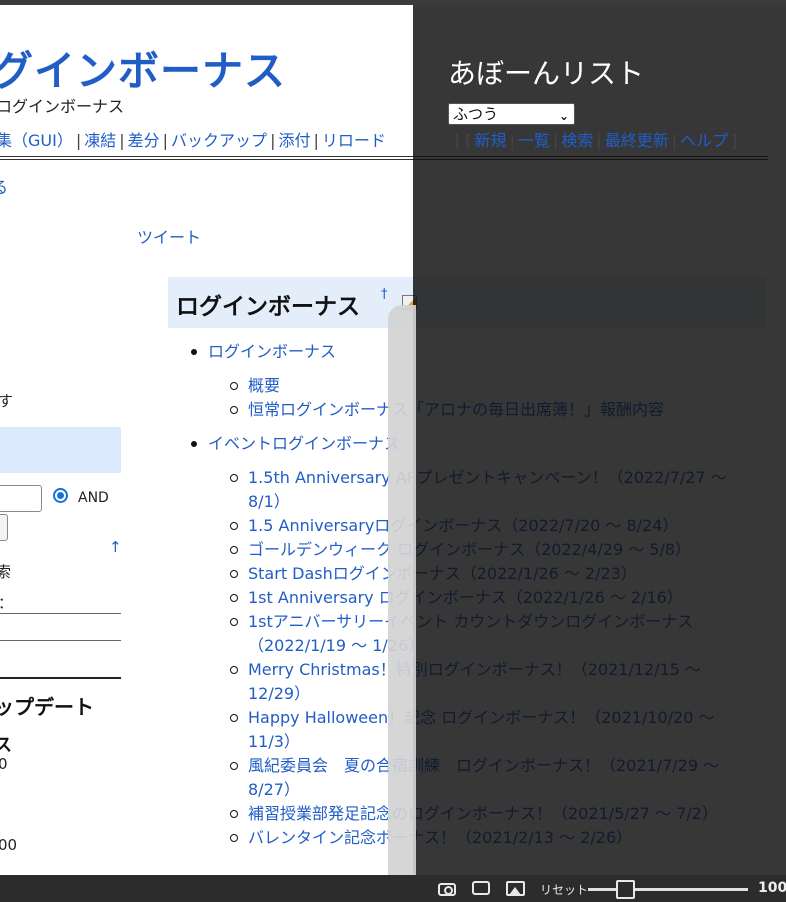 This screenshot has width=786, height=902. I want to click on menu-attach: 添付, so click(294, 140).